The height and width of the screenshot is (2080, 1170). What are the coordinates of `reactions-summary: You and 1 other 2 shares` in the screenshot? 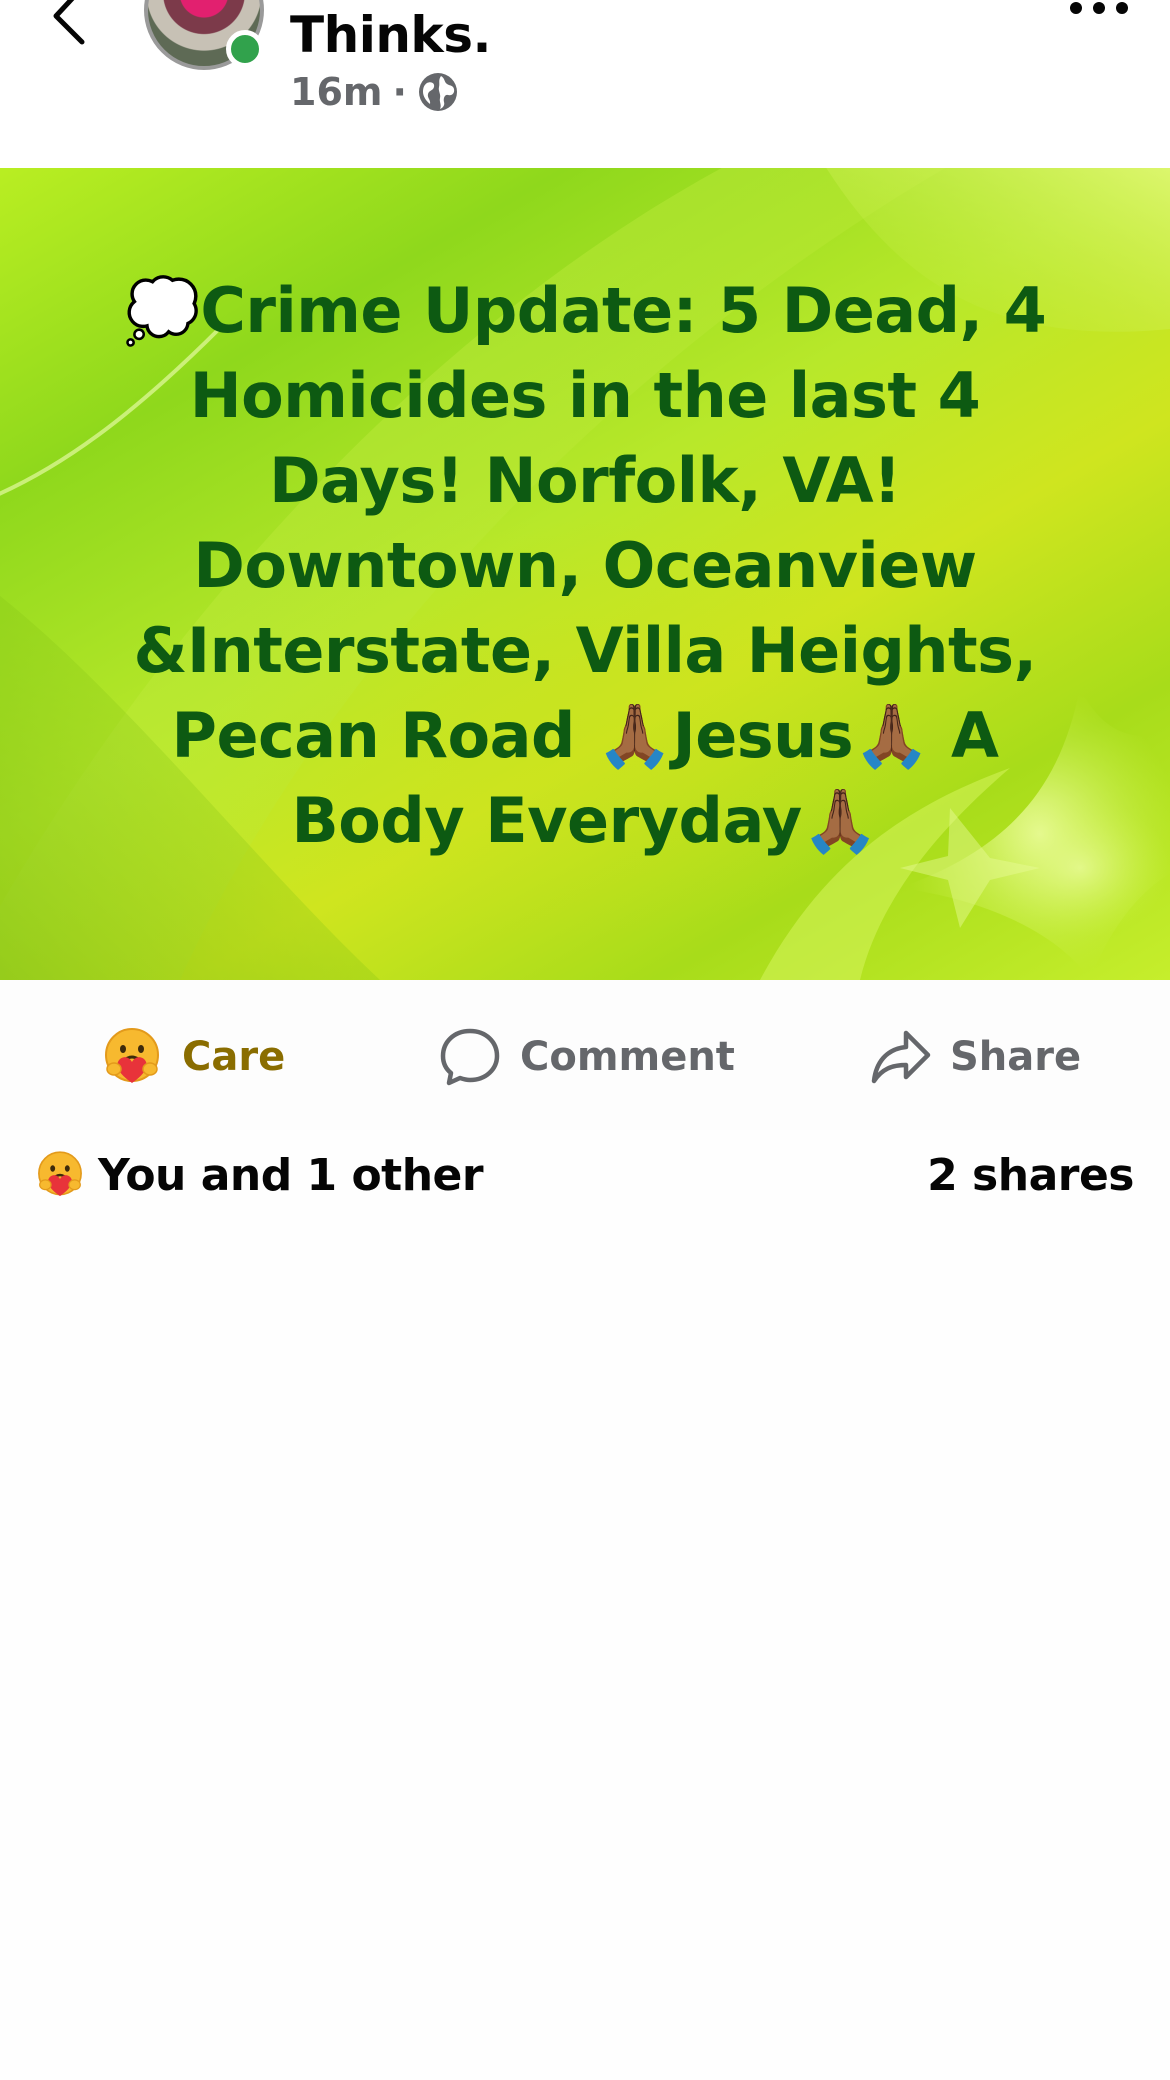 It's located at (585, 1175).